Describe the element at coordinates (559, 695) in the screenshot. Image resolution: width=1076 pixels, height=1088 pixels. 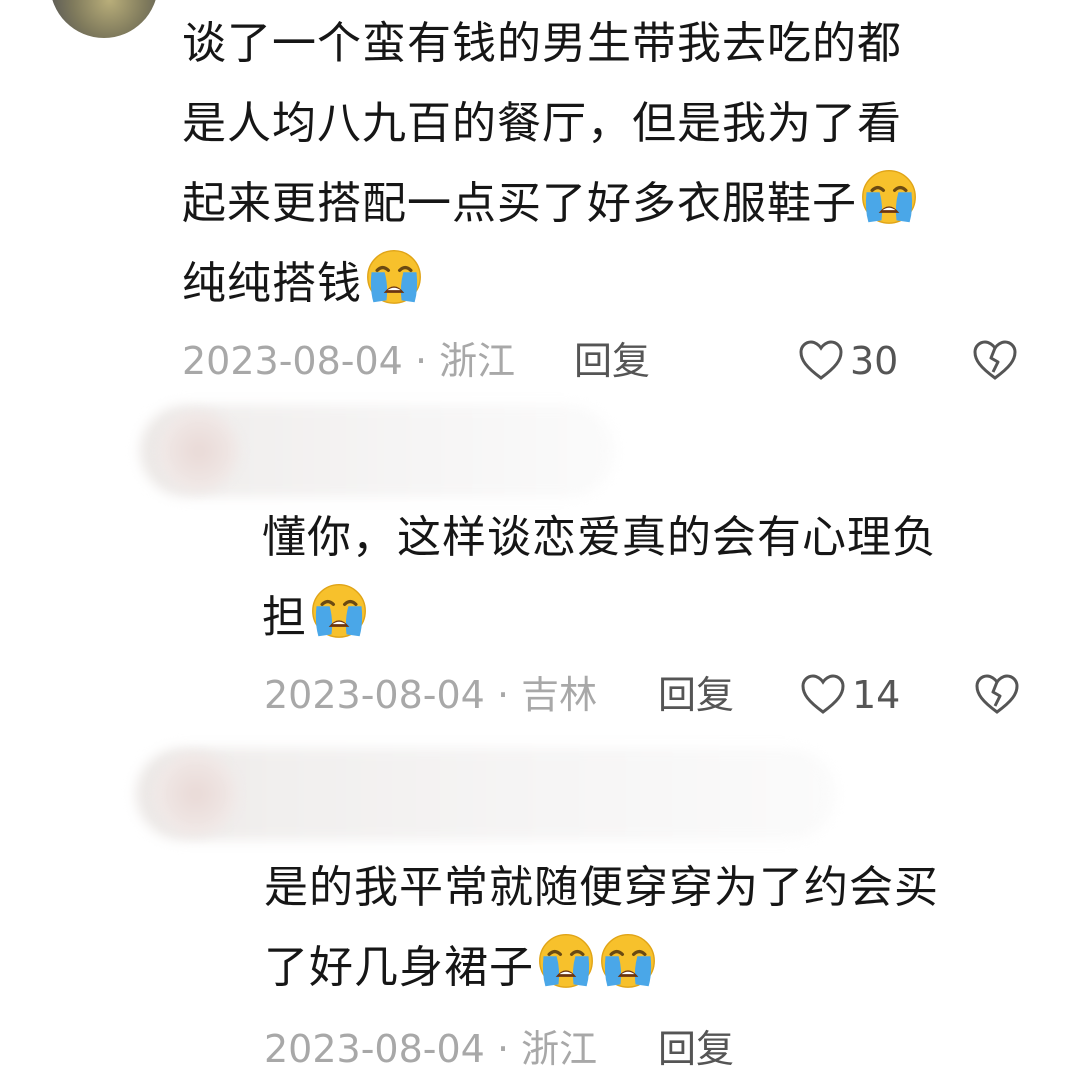
I see `comment-location: 吉林` at that location.